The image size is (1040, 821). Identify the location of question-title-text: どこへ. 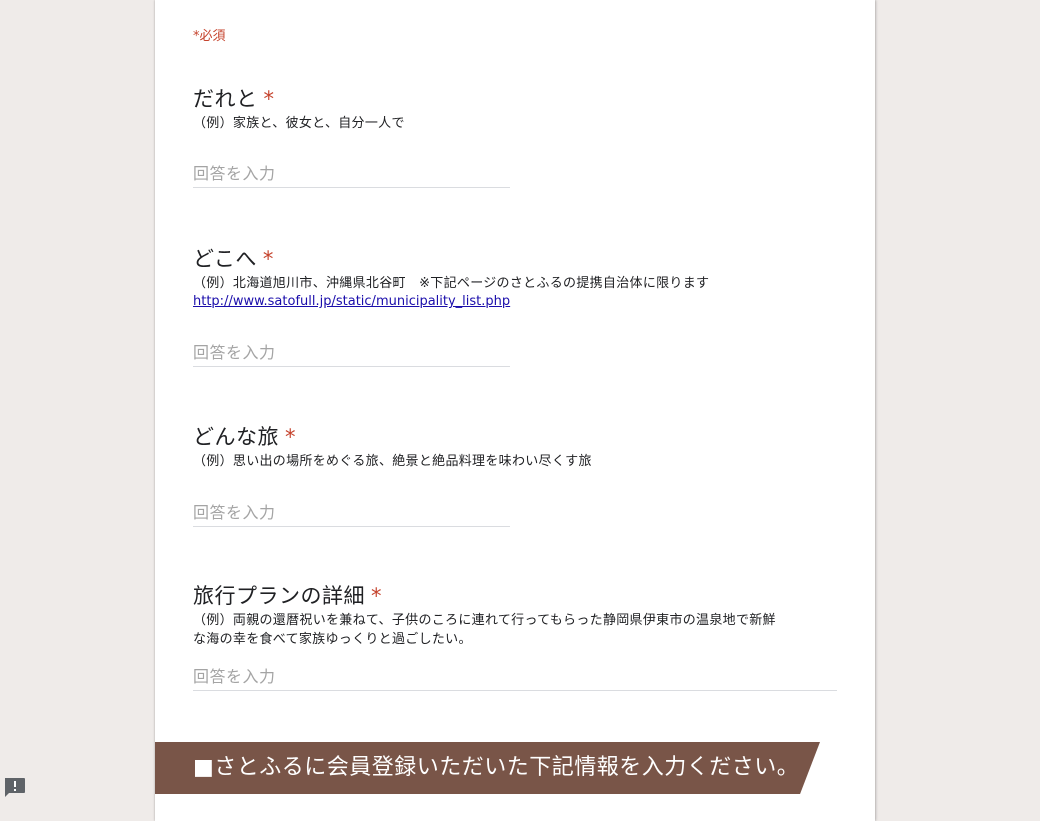
(225, 259).